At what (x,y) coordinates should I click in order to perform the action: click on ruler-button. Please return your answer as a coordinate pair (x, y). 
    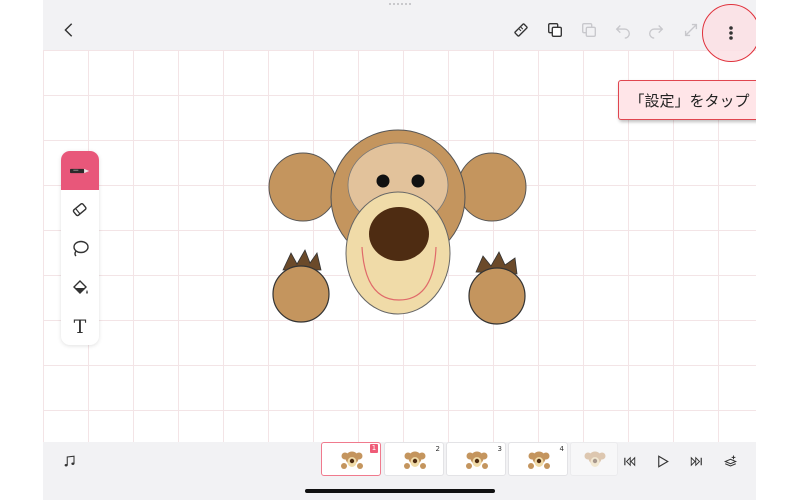
    Looking at the image, I should click on (521, 30).